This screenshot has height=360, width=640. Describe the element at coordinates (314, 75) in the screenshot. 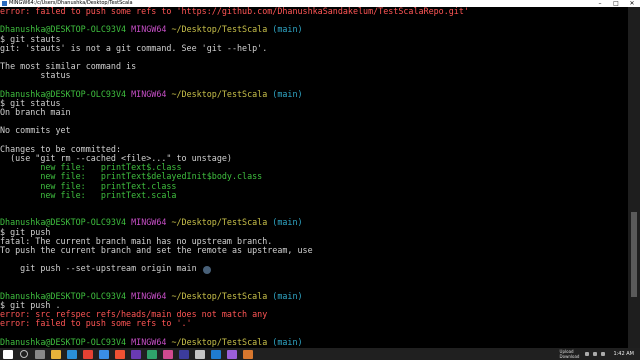

I see `terminal-line: status` at that location.